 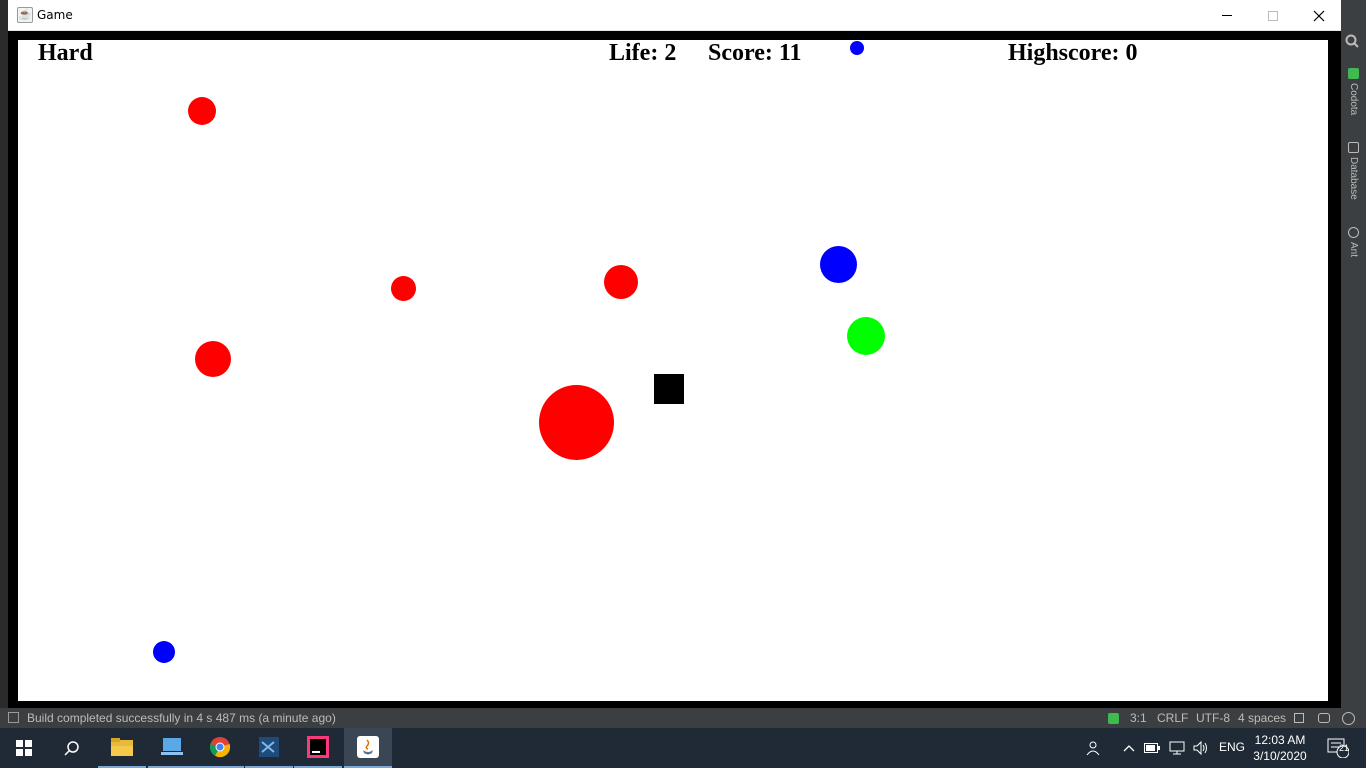 I want to click on event-log-icon, so click(x=13, y=717).